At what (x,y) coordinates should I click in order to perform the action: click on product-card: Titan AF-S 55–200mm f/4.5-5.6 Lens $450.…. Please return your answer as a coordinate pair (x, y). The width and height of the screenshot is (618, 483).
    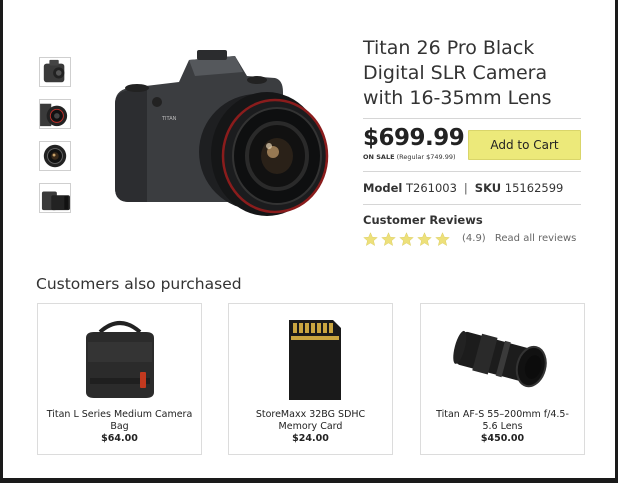
    Looking at the image, I should click on (502, 379).